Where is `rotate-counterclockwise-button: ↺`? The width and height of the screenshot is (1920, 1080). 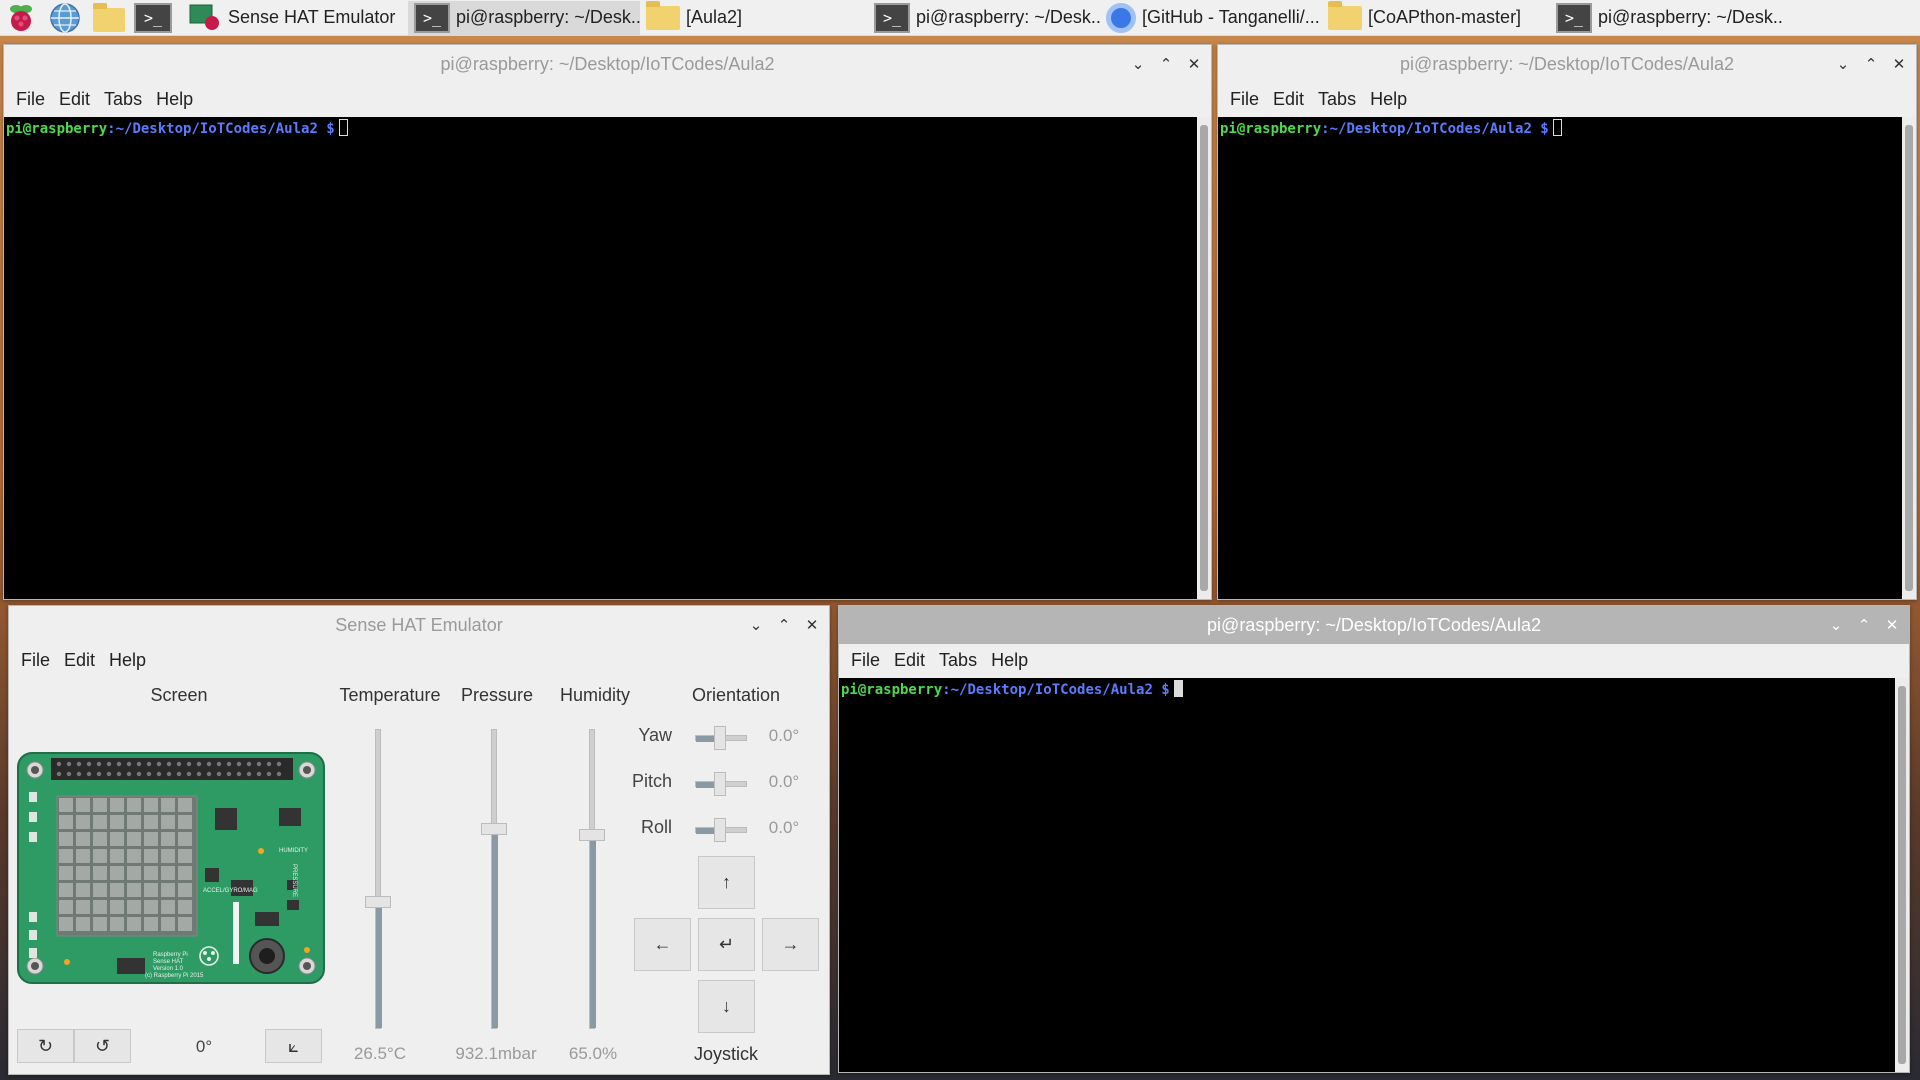
rotate-counterclockwise-button: ↺ is located at coordinates (102, 1046).